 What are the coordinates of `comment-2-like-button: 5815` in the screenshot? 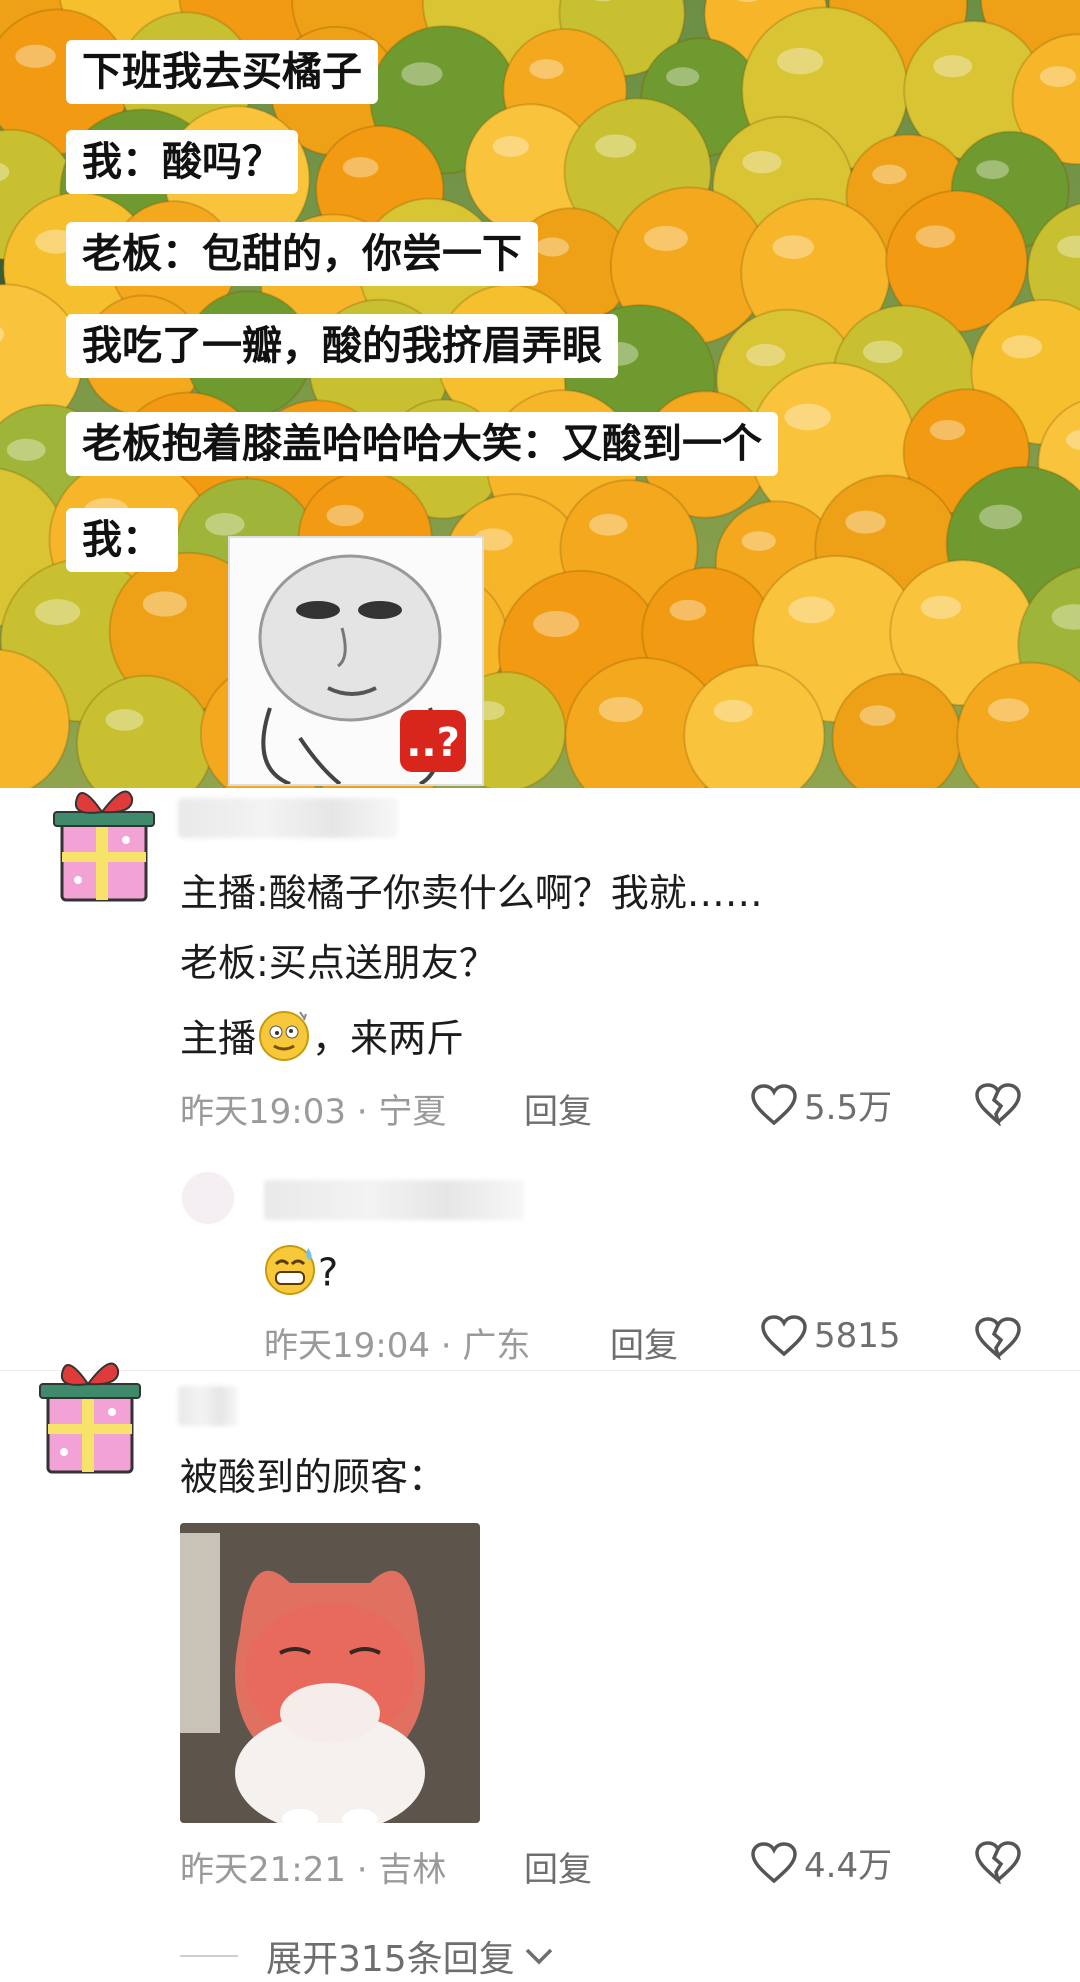 It's located at (830, 1336).